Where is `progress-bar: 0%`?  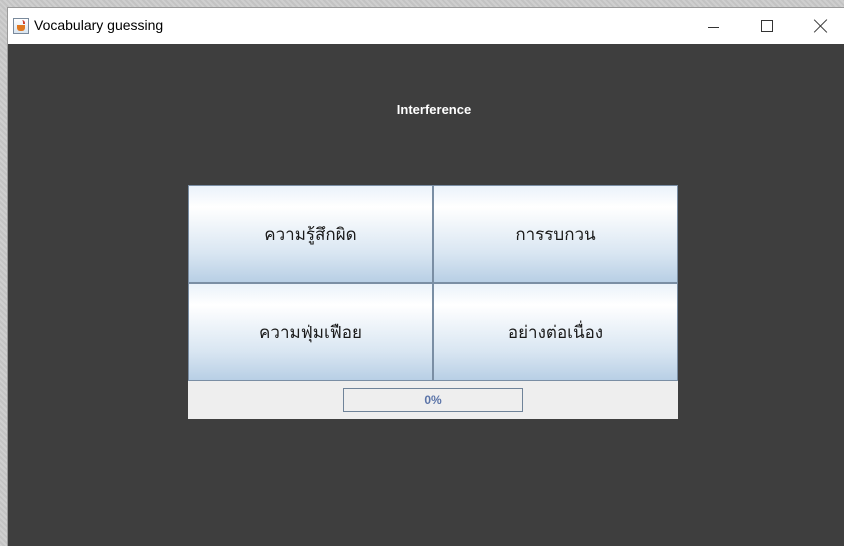
progress-bar: 0% is located at coordinates (433, 400).